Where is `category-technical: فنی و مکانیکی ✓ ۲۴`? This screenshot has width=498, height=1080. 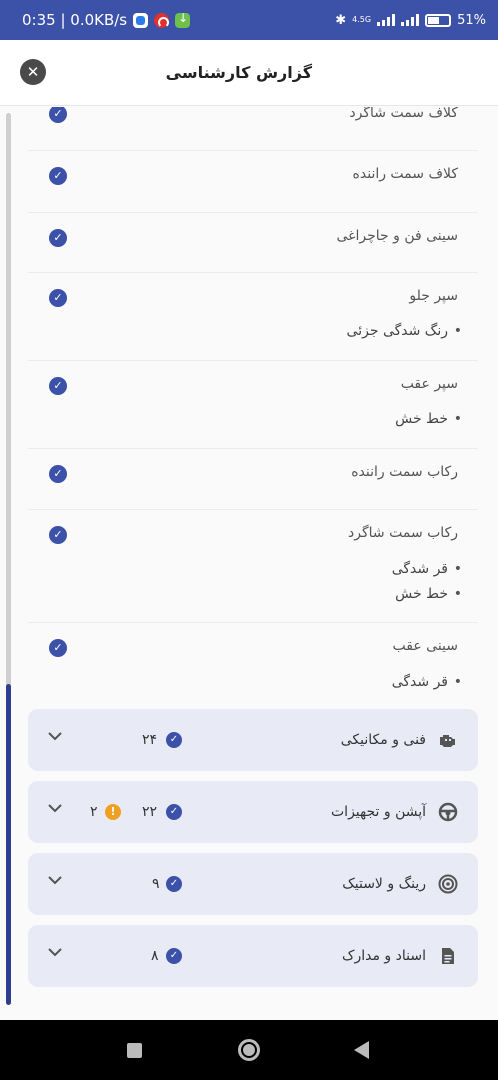 category-technical: فنی و مکانیکی ✓ ۲۴ is located at coordinates (253, 740).